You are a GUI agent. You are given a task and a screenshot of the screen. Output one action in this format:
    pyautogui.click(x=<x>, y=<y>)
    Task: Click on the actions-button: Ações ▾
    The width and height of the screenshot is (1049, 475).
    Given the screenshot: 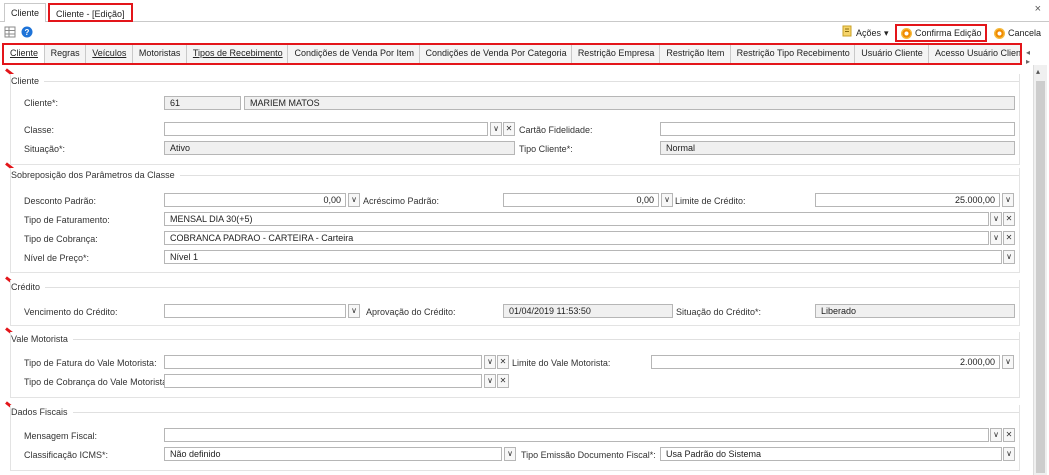 What is the action you would take?
    pyautogui.click(x=865, y=33)
    